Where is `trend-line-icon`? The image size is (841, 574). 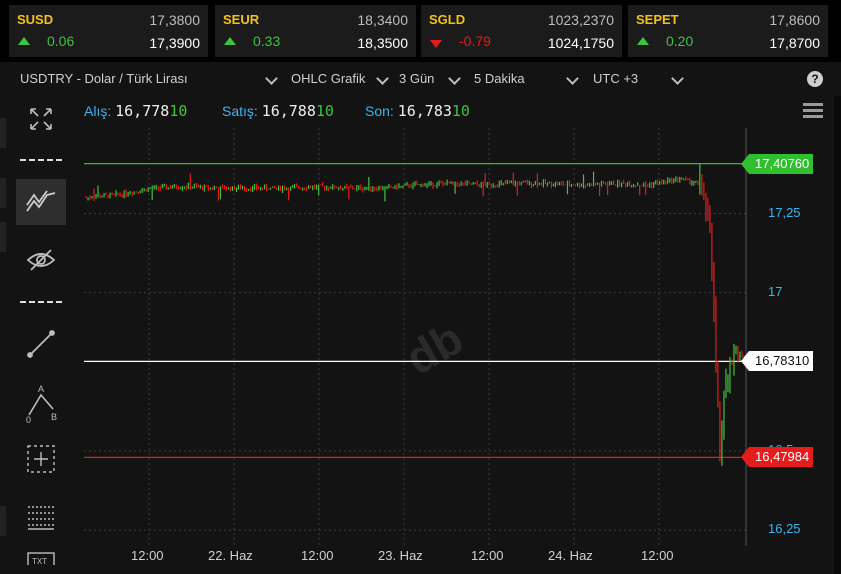
trend-line-icon is located at coordinates (41, 344).